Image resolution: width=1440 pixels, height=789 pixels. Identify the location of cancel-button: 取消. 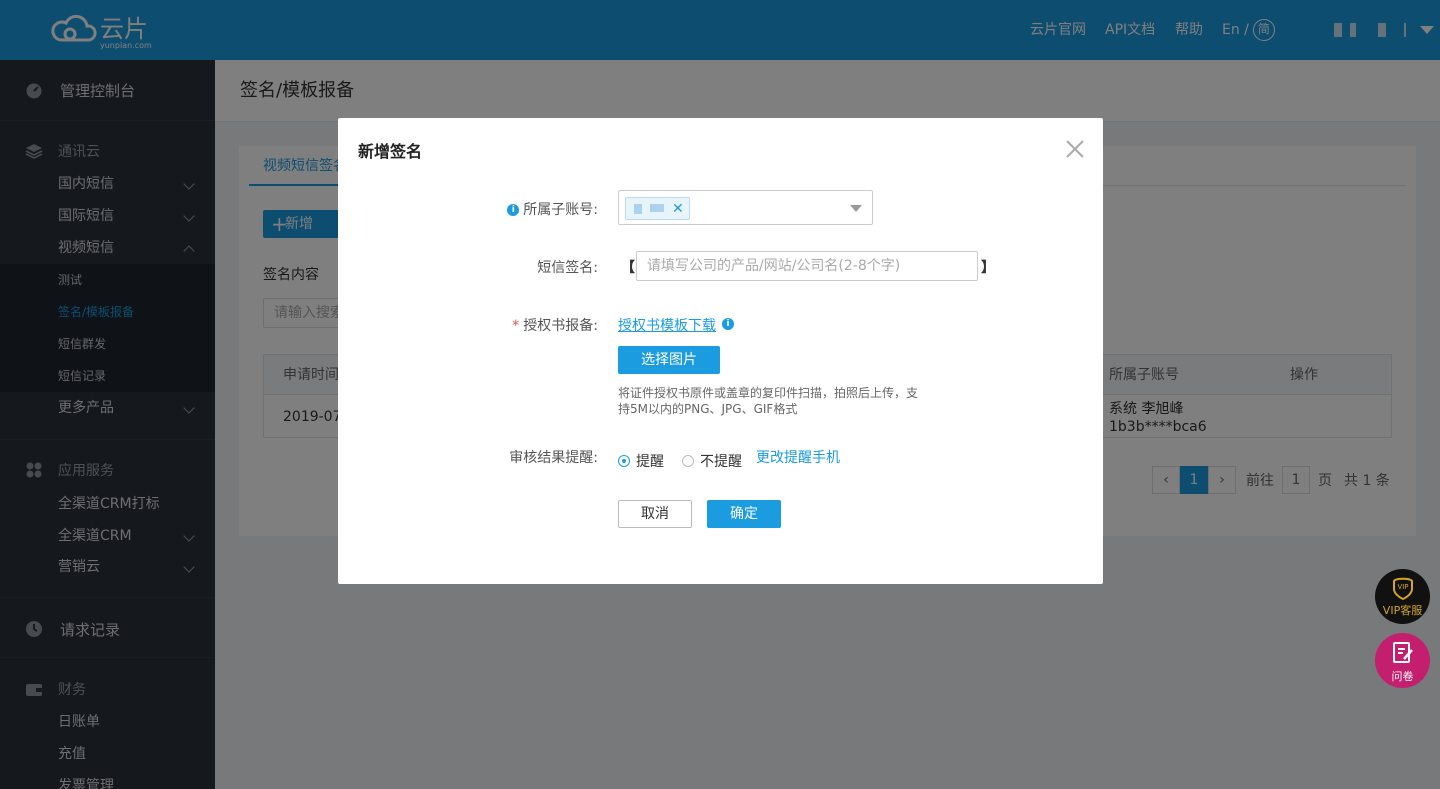
(655, 514).